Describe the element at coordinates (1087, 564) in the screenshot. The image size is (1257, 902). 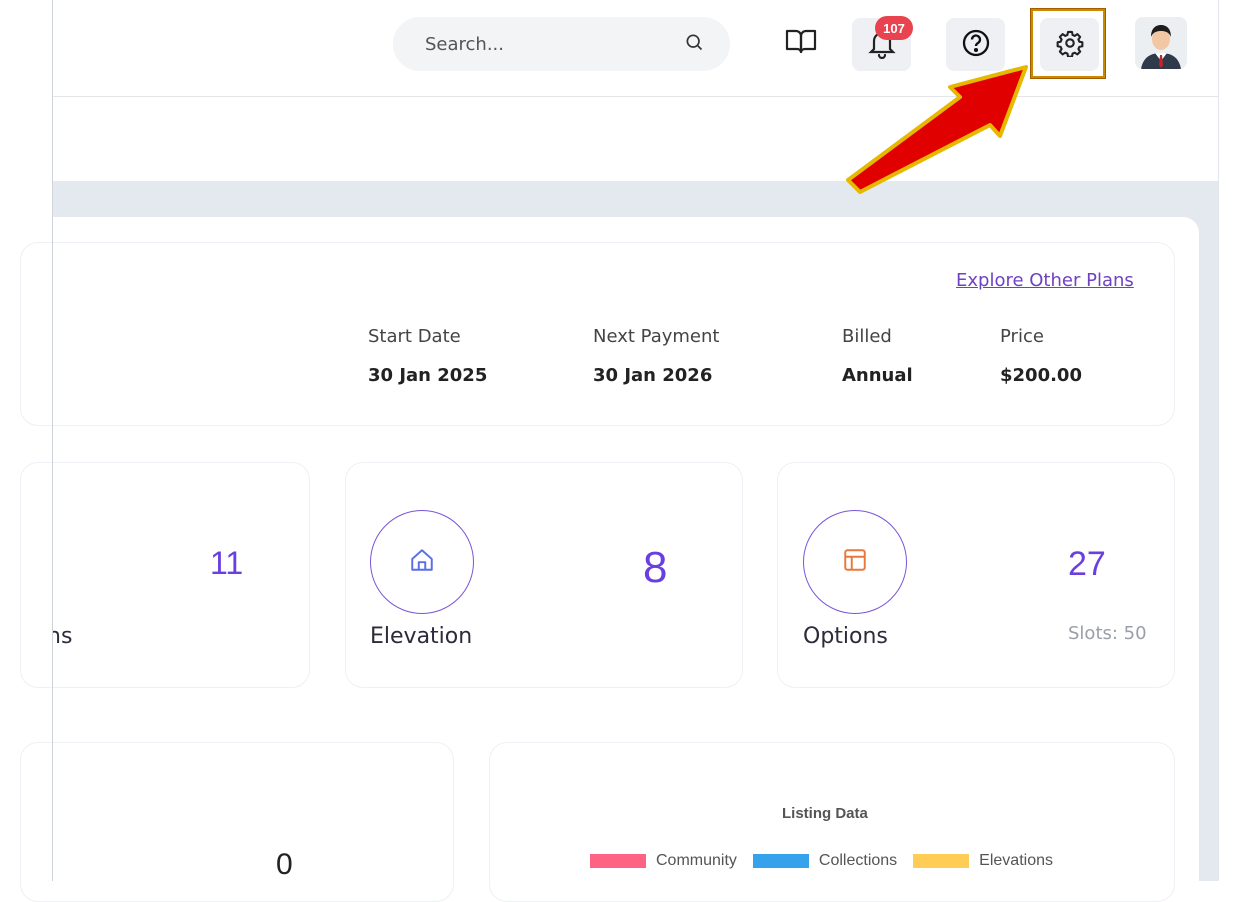
I see `options-count: 27` at that location.